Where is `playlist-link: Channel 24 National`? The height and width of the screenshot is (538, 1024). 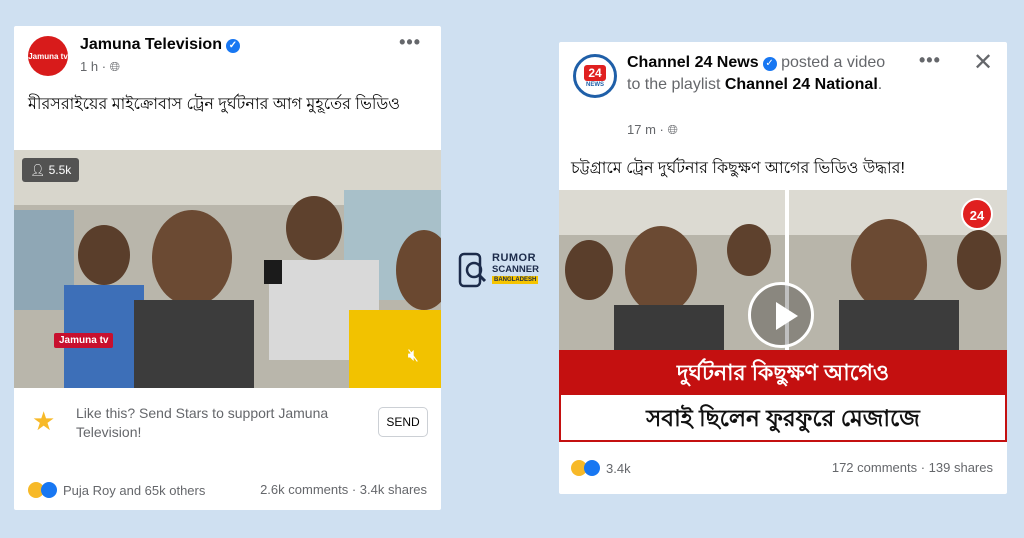
playlist-link: Channel 24 National is located at coordinates (801, 84).